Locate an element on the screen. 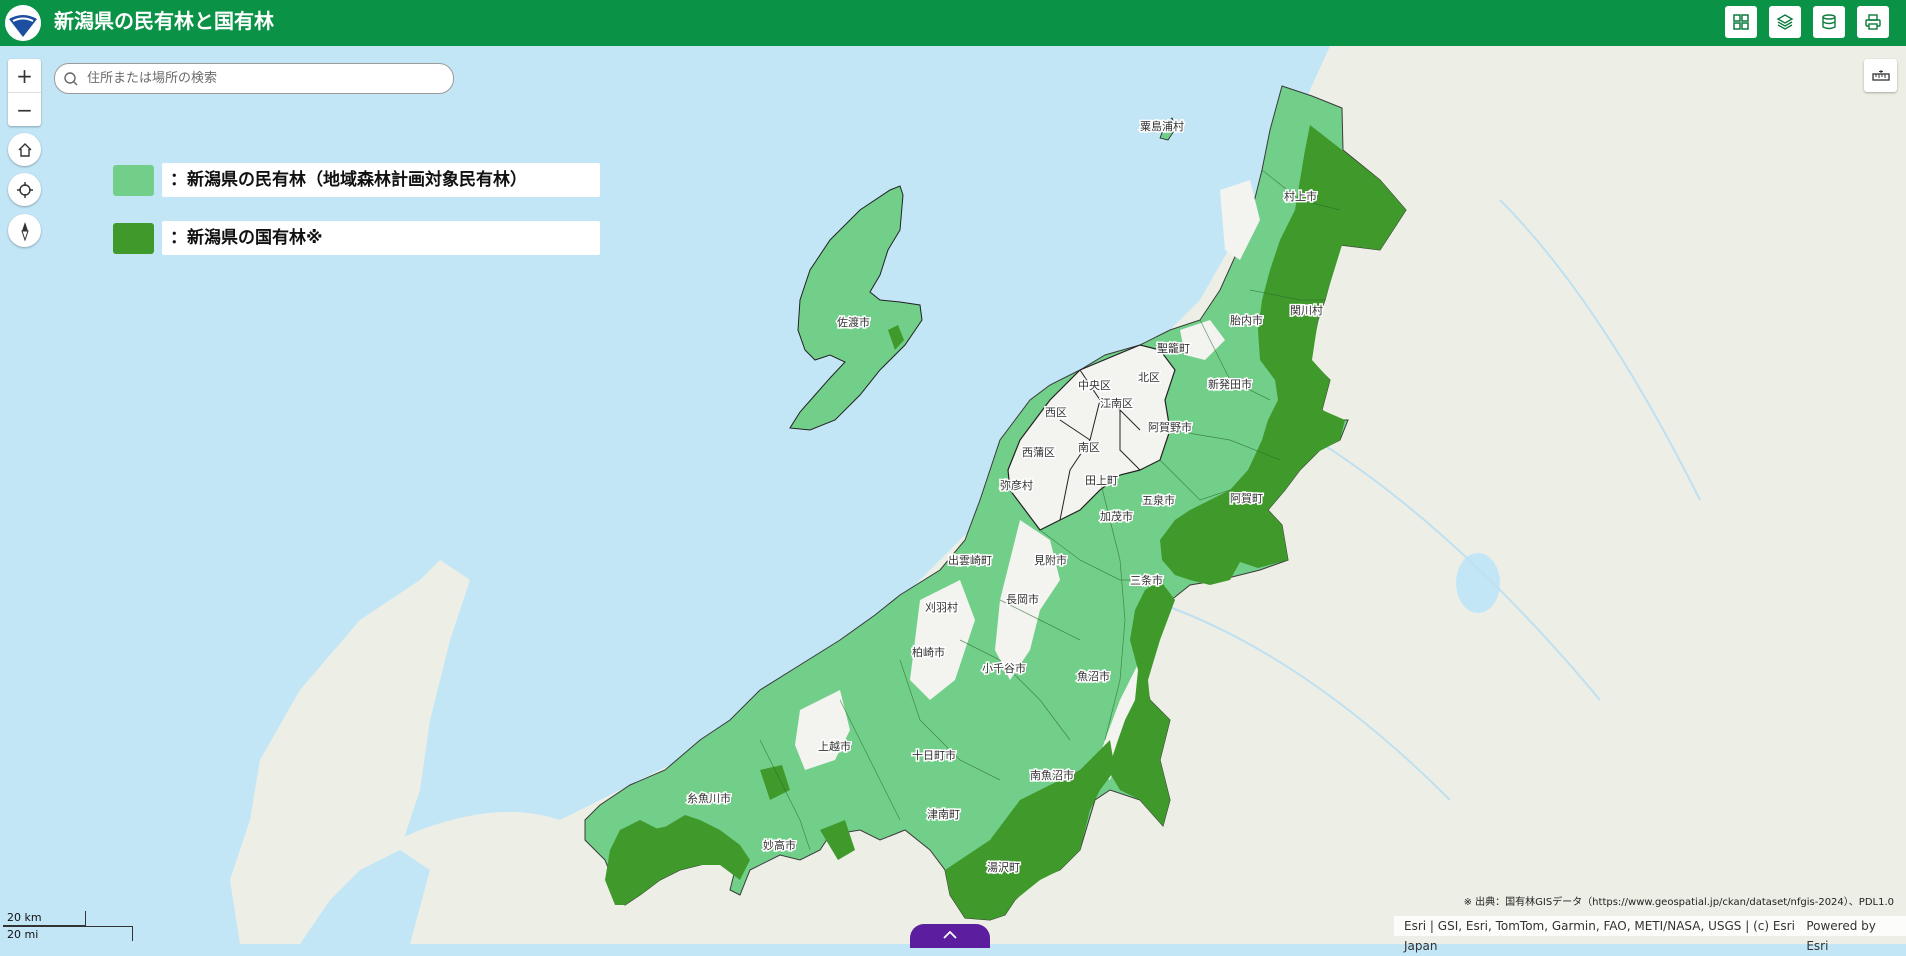 The width and height of the screenshot is (1906, 956). measure-button is located at coordinates (1880, 75).